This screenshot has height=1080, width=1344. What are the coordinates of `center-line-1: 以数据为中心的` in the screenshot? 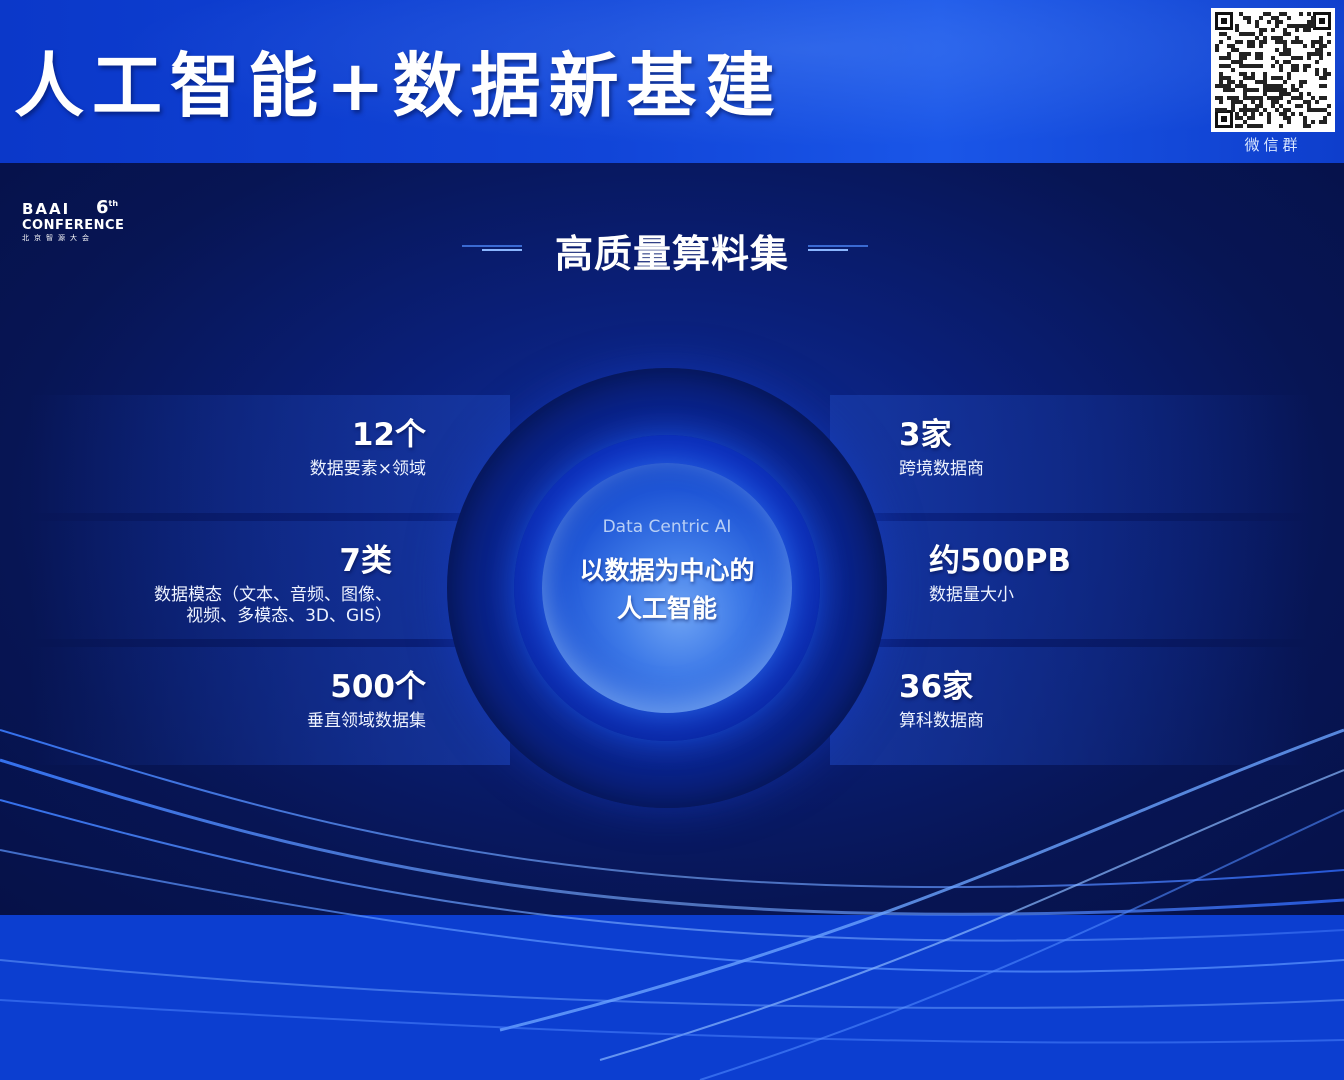 It's located at (667, 570).